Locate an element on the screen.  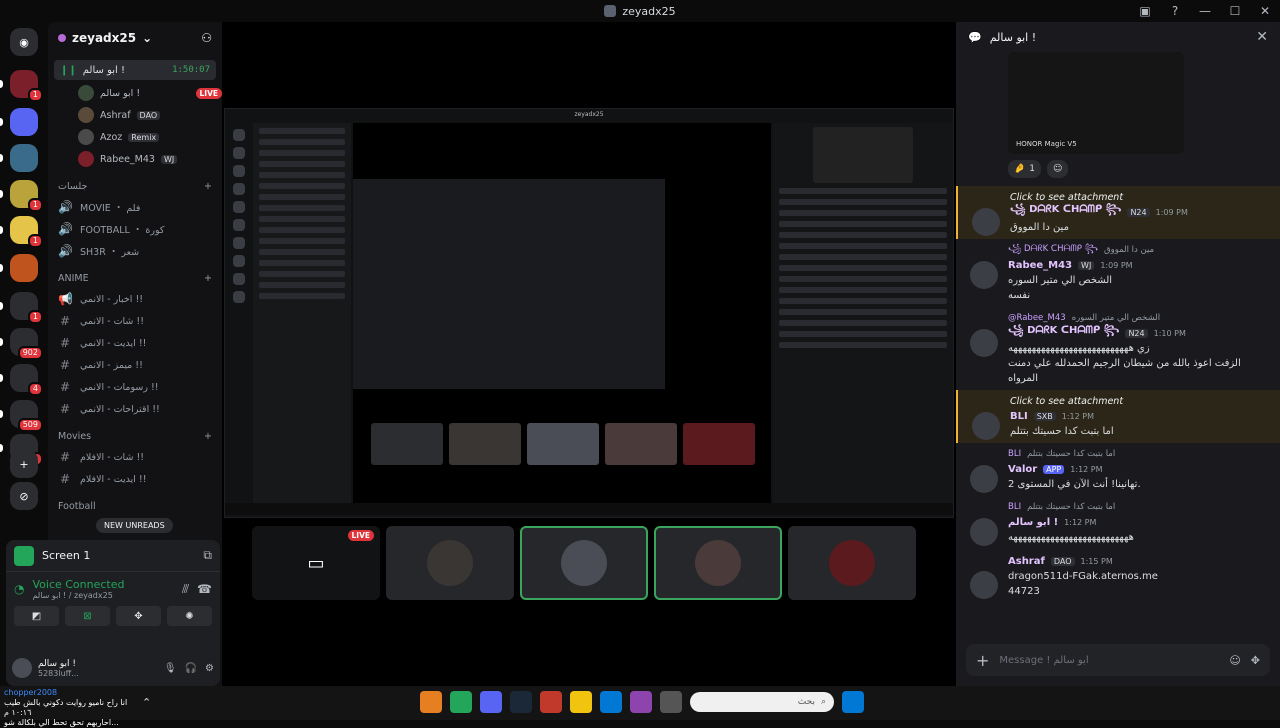
close-icon: ✕ is located at coordinates (1262, 37).